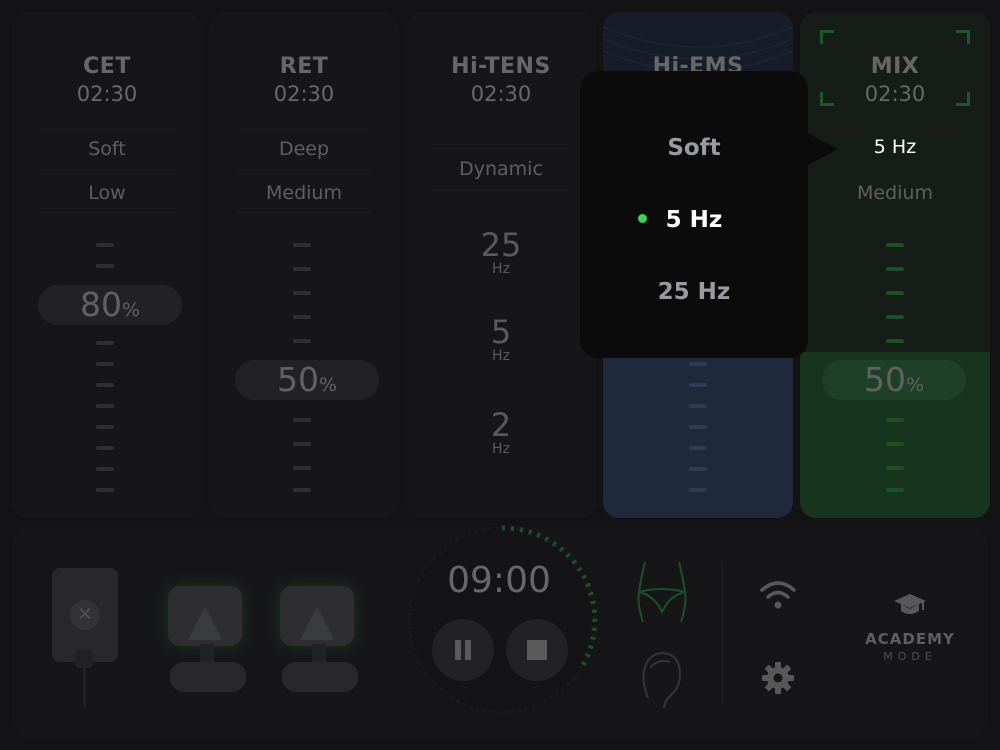 This screenshot has height=750, width=1000. Describe the element at coordinates (778, 595) in the screenshot. I see `wifi-icon` at that location.